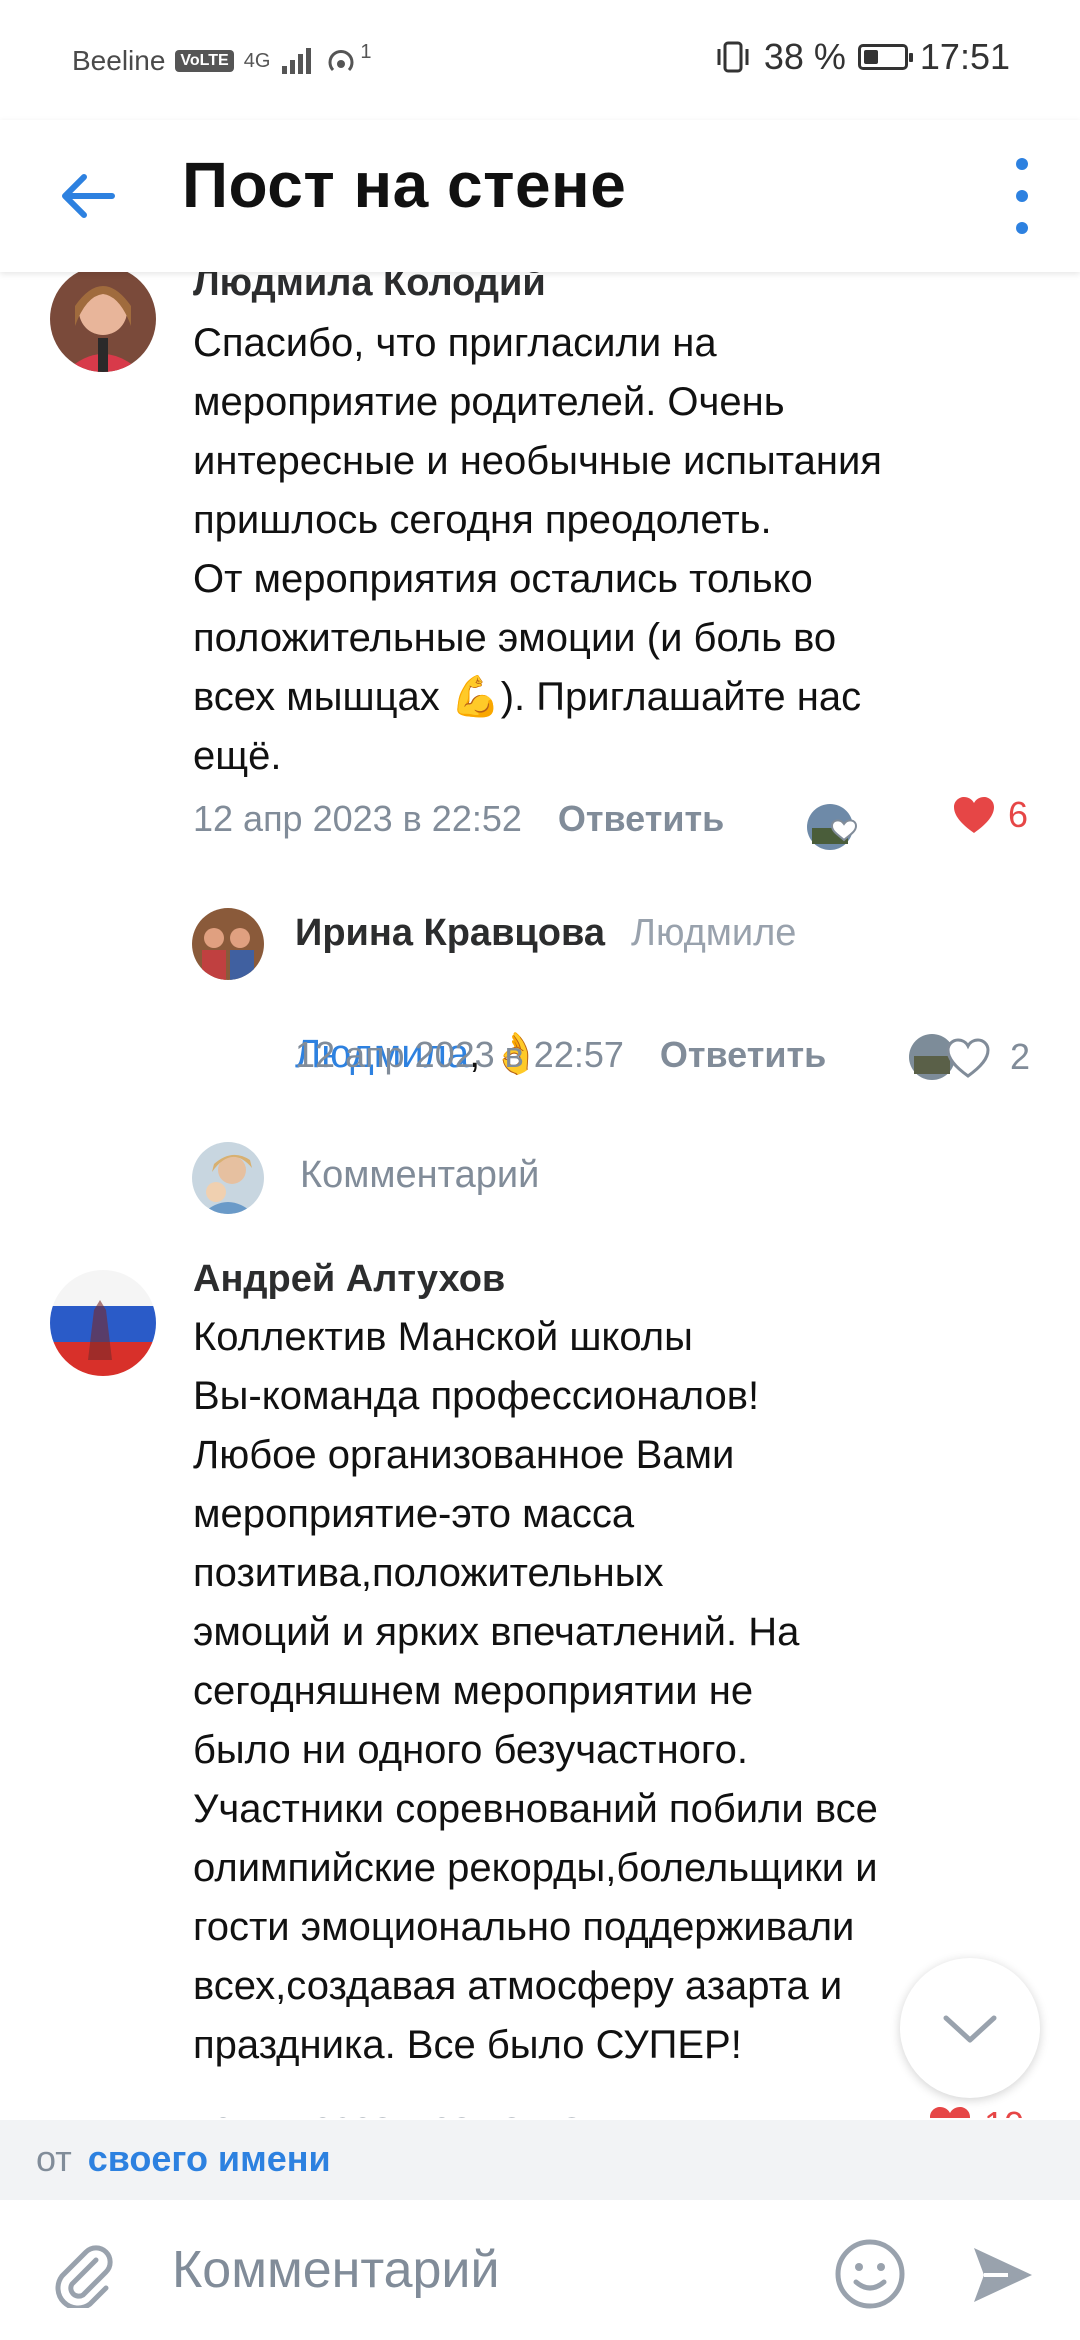 The width and height of the screenshot is (1080, 2340). I want to click on comment-meta: 12 апр 2023 в 22:57 Ответить, so click(560, 1055).